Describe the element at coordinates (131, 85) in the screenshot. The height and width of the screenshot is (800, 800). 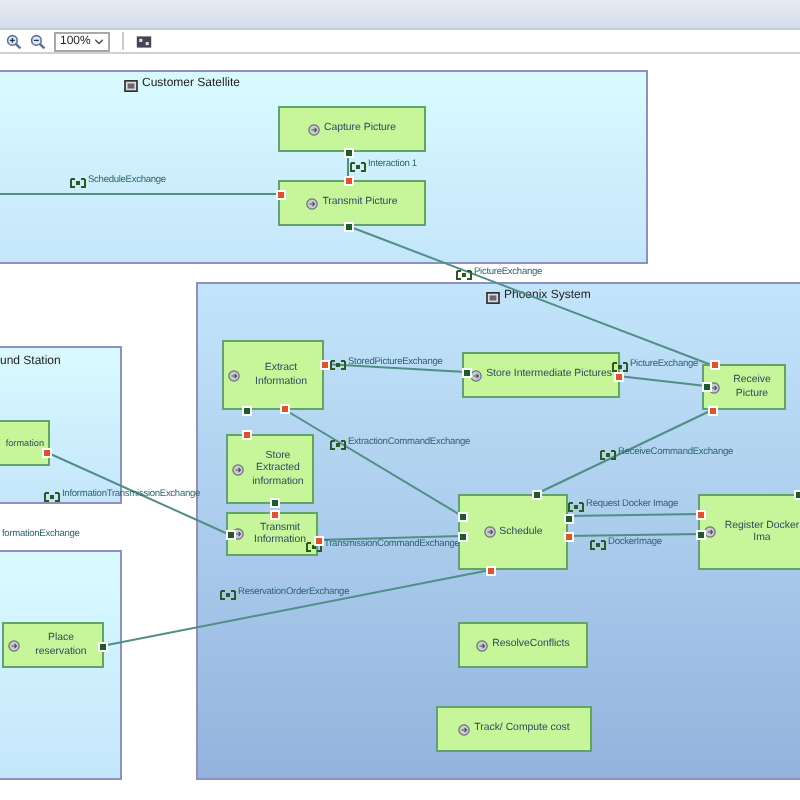
I see `component-icon` at that location.